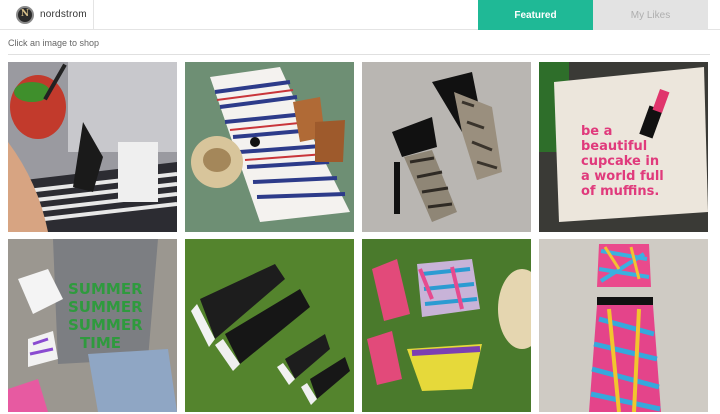  I want to click on divider, so click(359, 54).